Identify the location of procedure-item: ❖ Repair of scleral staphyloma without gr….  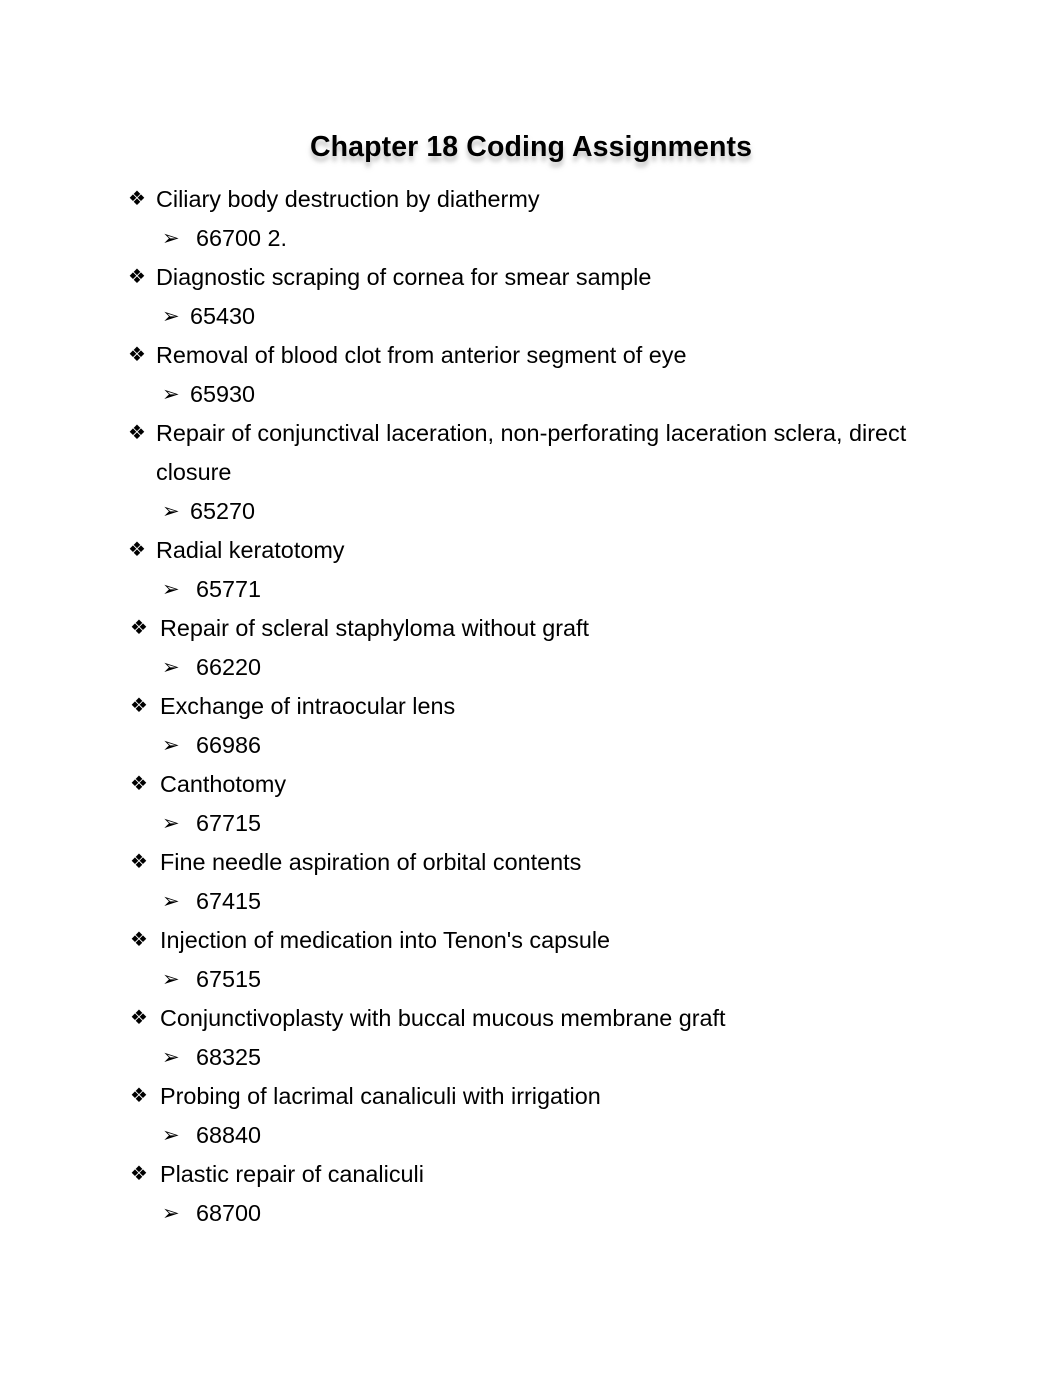
(531, 628).